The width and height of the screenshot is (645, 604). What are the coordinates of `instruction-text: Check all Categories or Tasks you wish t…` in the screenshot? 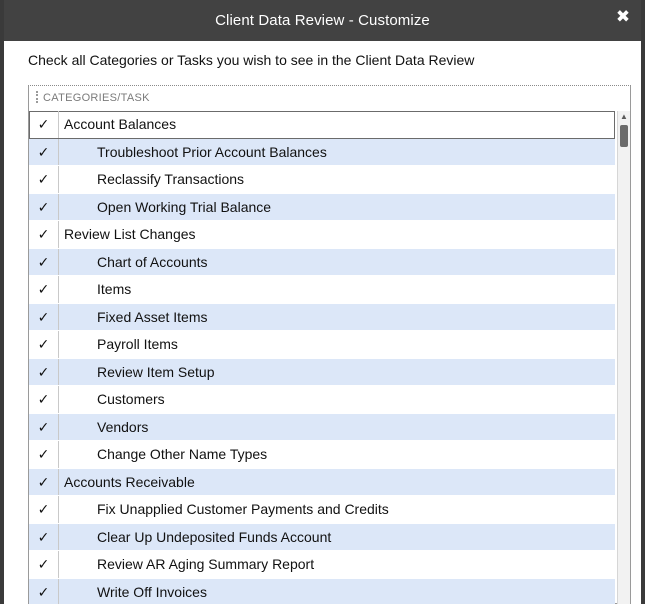 It's located at (251, 60).